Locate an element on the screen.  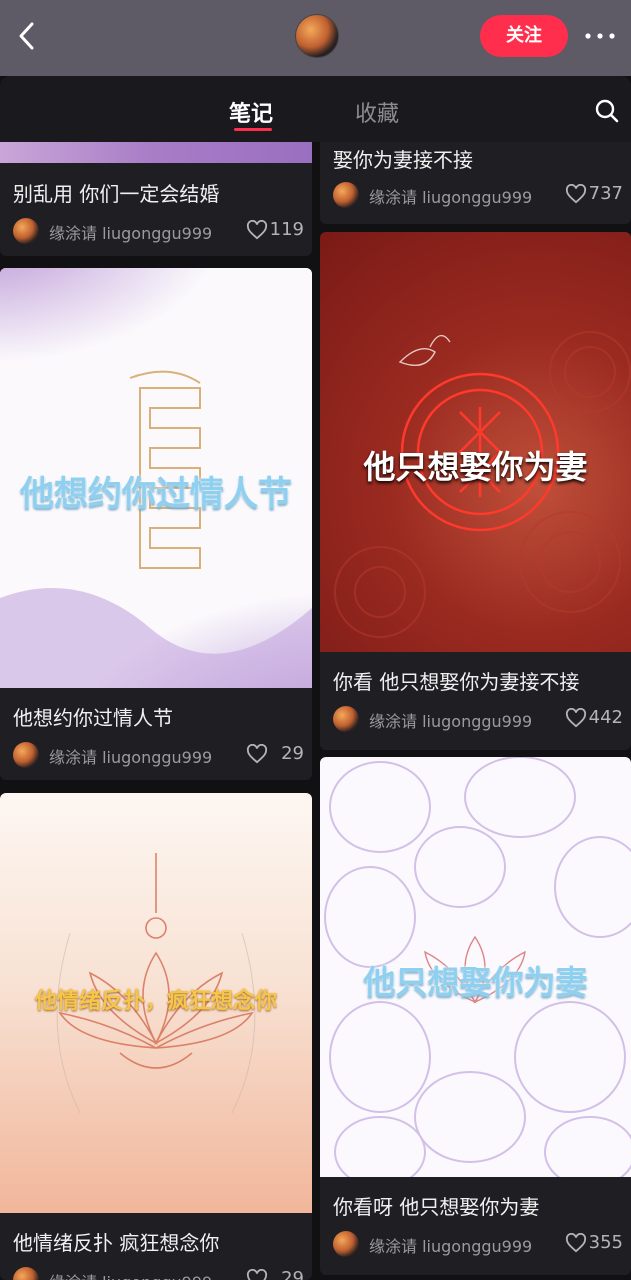
note-cover is located at coordinates (156, 152).